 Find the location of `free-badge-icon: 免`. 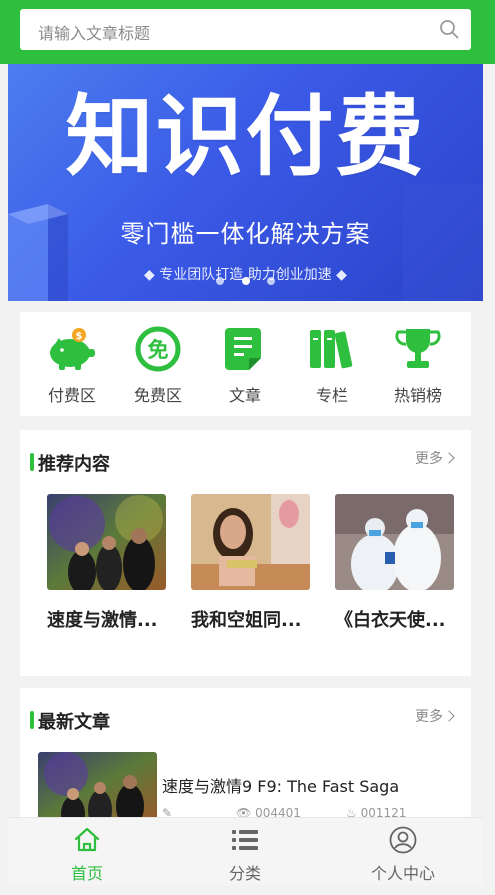

free-badge-icon: 免 is located at coordinates (158, 349).